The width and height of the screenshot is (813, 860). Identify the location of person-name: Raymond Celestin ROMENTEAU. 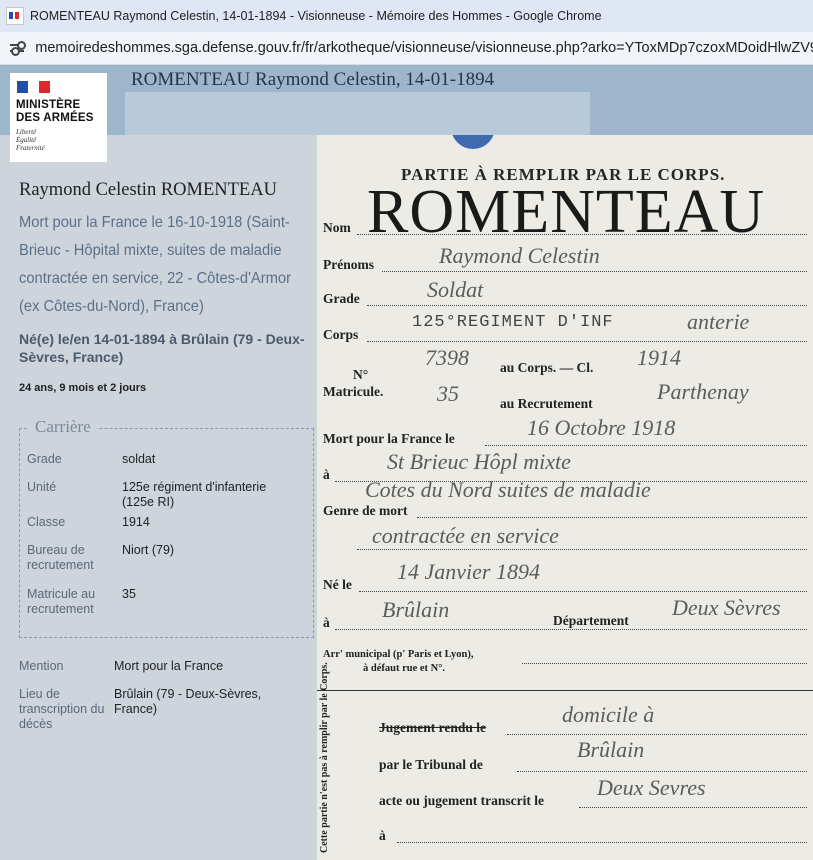
(148, 190).